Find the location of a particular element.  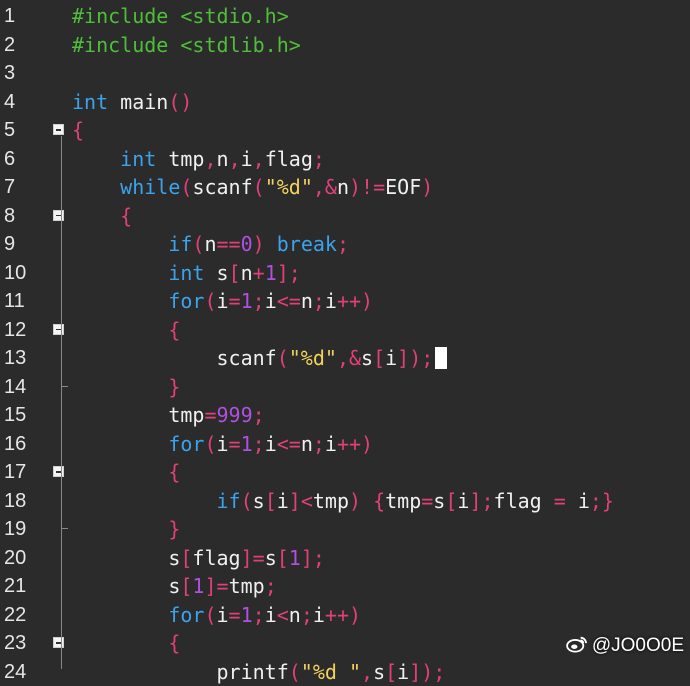

code-line: 8 { is located at coordinates (345, 216).